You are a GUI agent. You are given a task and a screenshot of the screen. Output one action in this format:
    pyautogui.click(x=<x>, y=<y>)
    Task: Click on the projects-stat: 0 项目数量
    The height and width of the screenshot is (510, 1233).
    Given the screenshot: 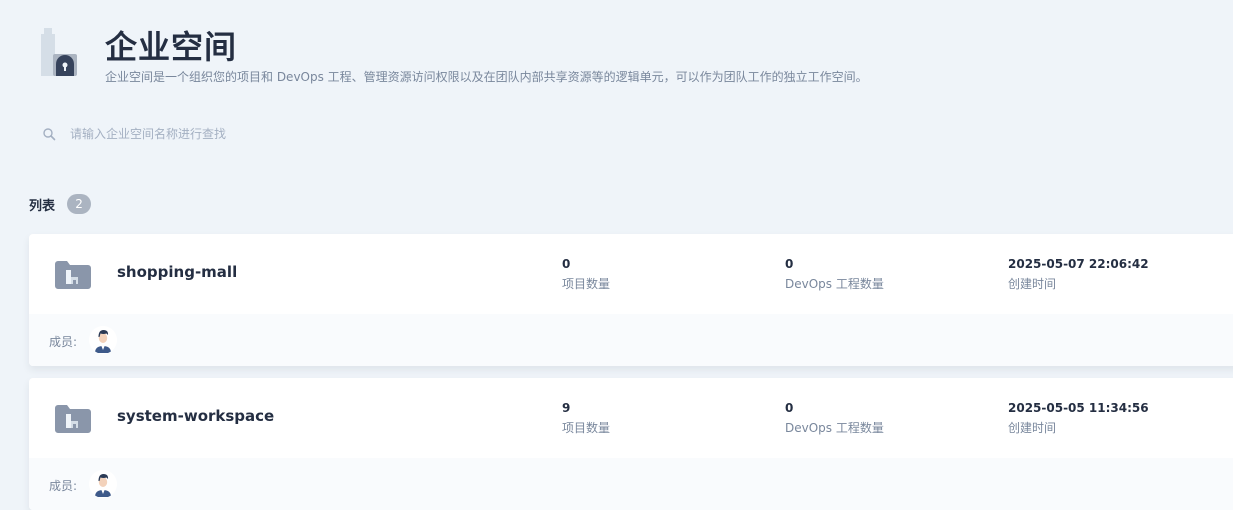 What is the action you would take?
    pyautogui.click(x=586, y=274)
    